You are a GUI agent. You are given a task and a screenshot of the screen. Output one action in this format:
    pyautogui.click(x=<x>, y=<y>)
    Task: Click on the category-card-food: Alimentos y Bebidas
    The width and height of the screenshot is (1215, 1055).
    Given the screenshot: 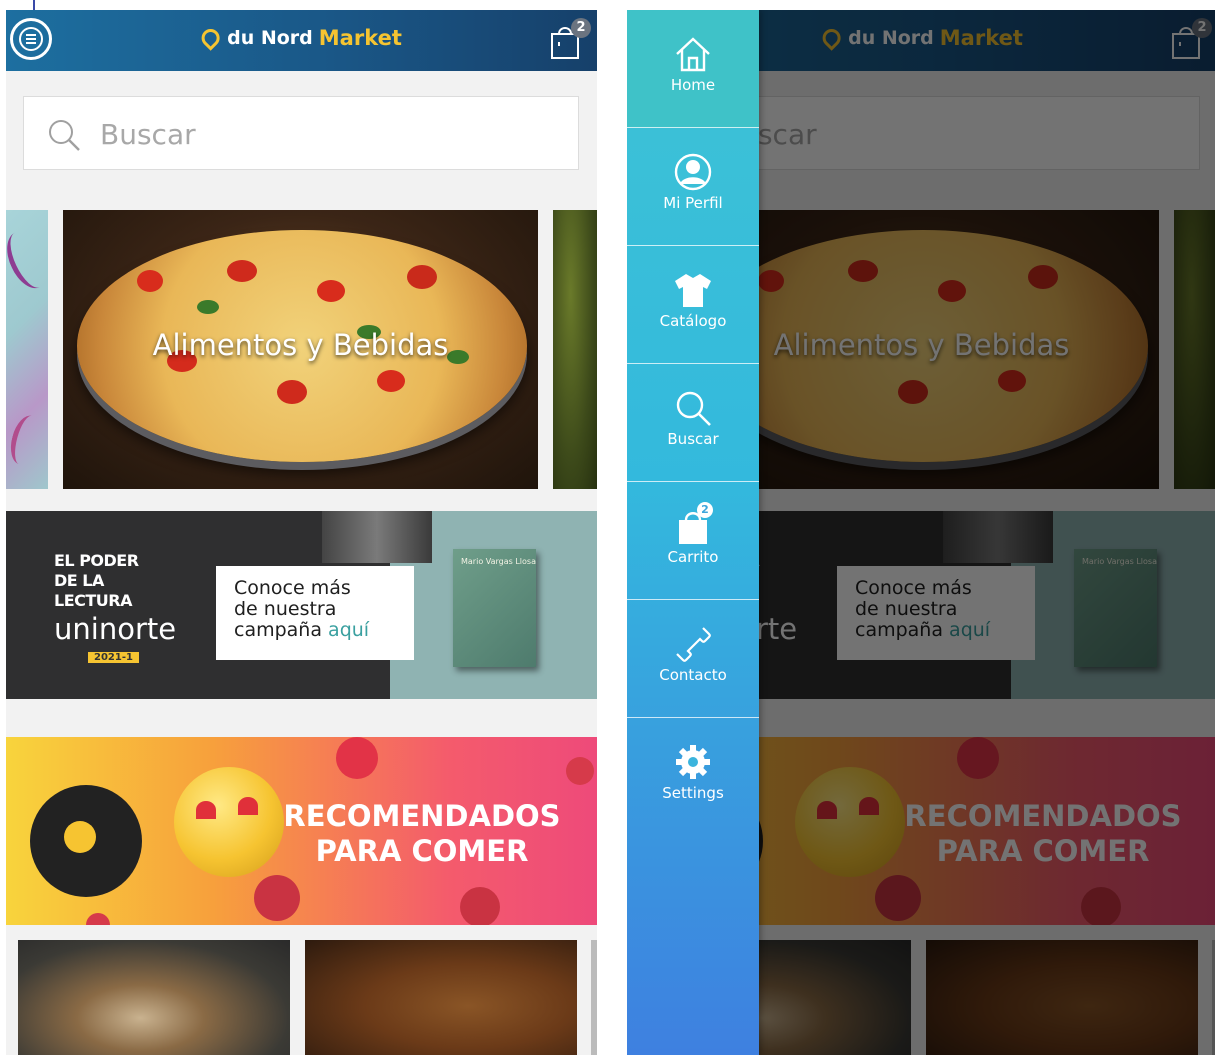 What is the action you would take?
    pyautogui.click(x=300, y=349)
    